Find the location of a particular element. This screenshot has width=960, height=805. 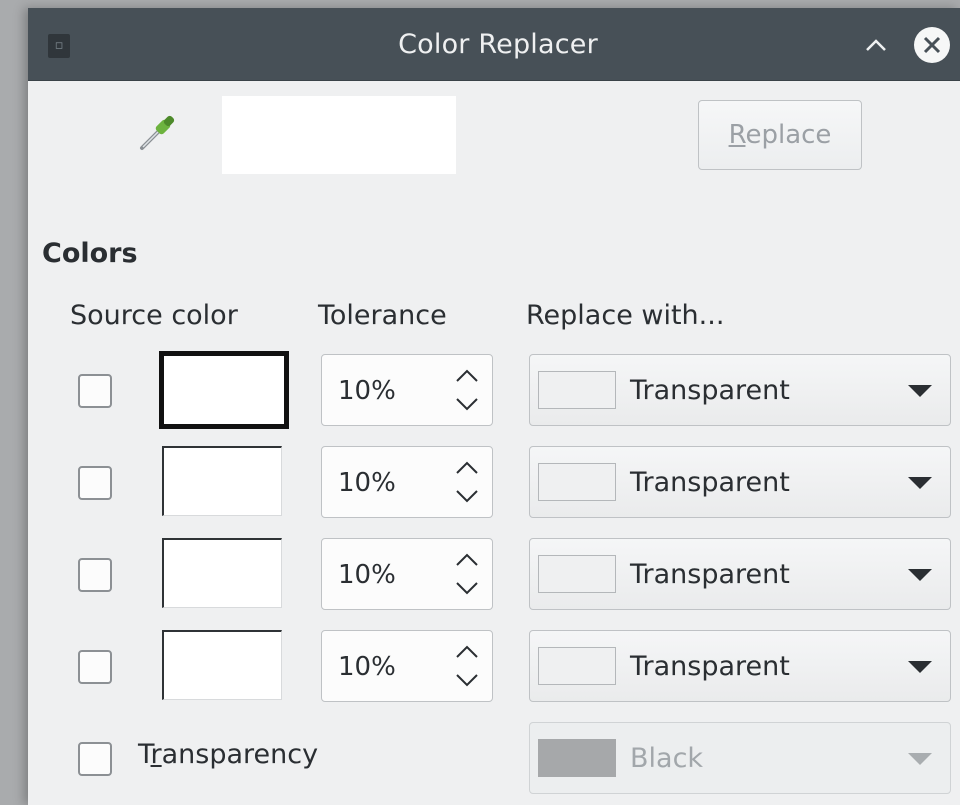

replace-button: Replace is located at coordinates (780, 135).